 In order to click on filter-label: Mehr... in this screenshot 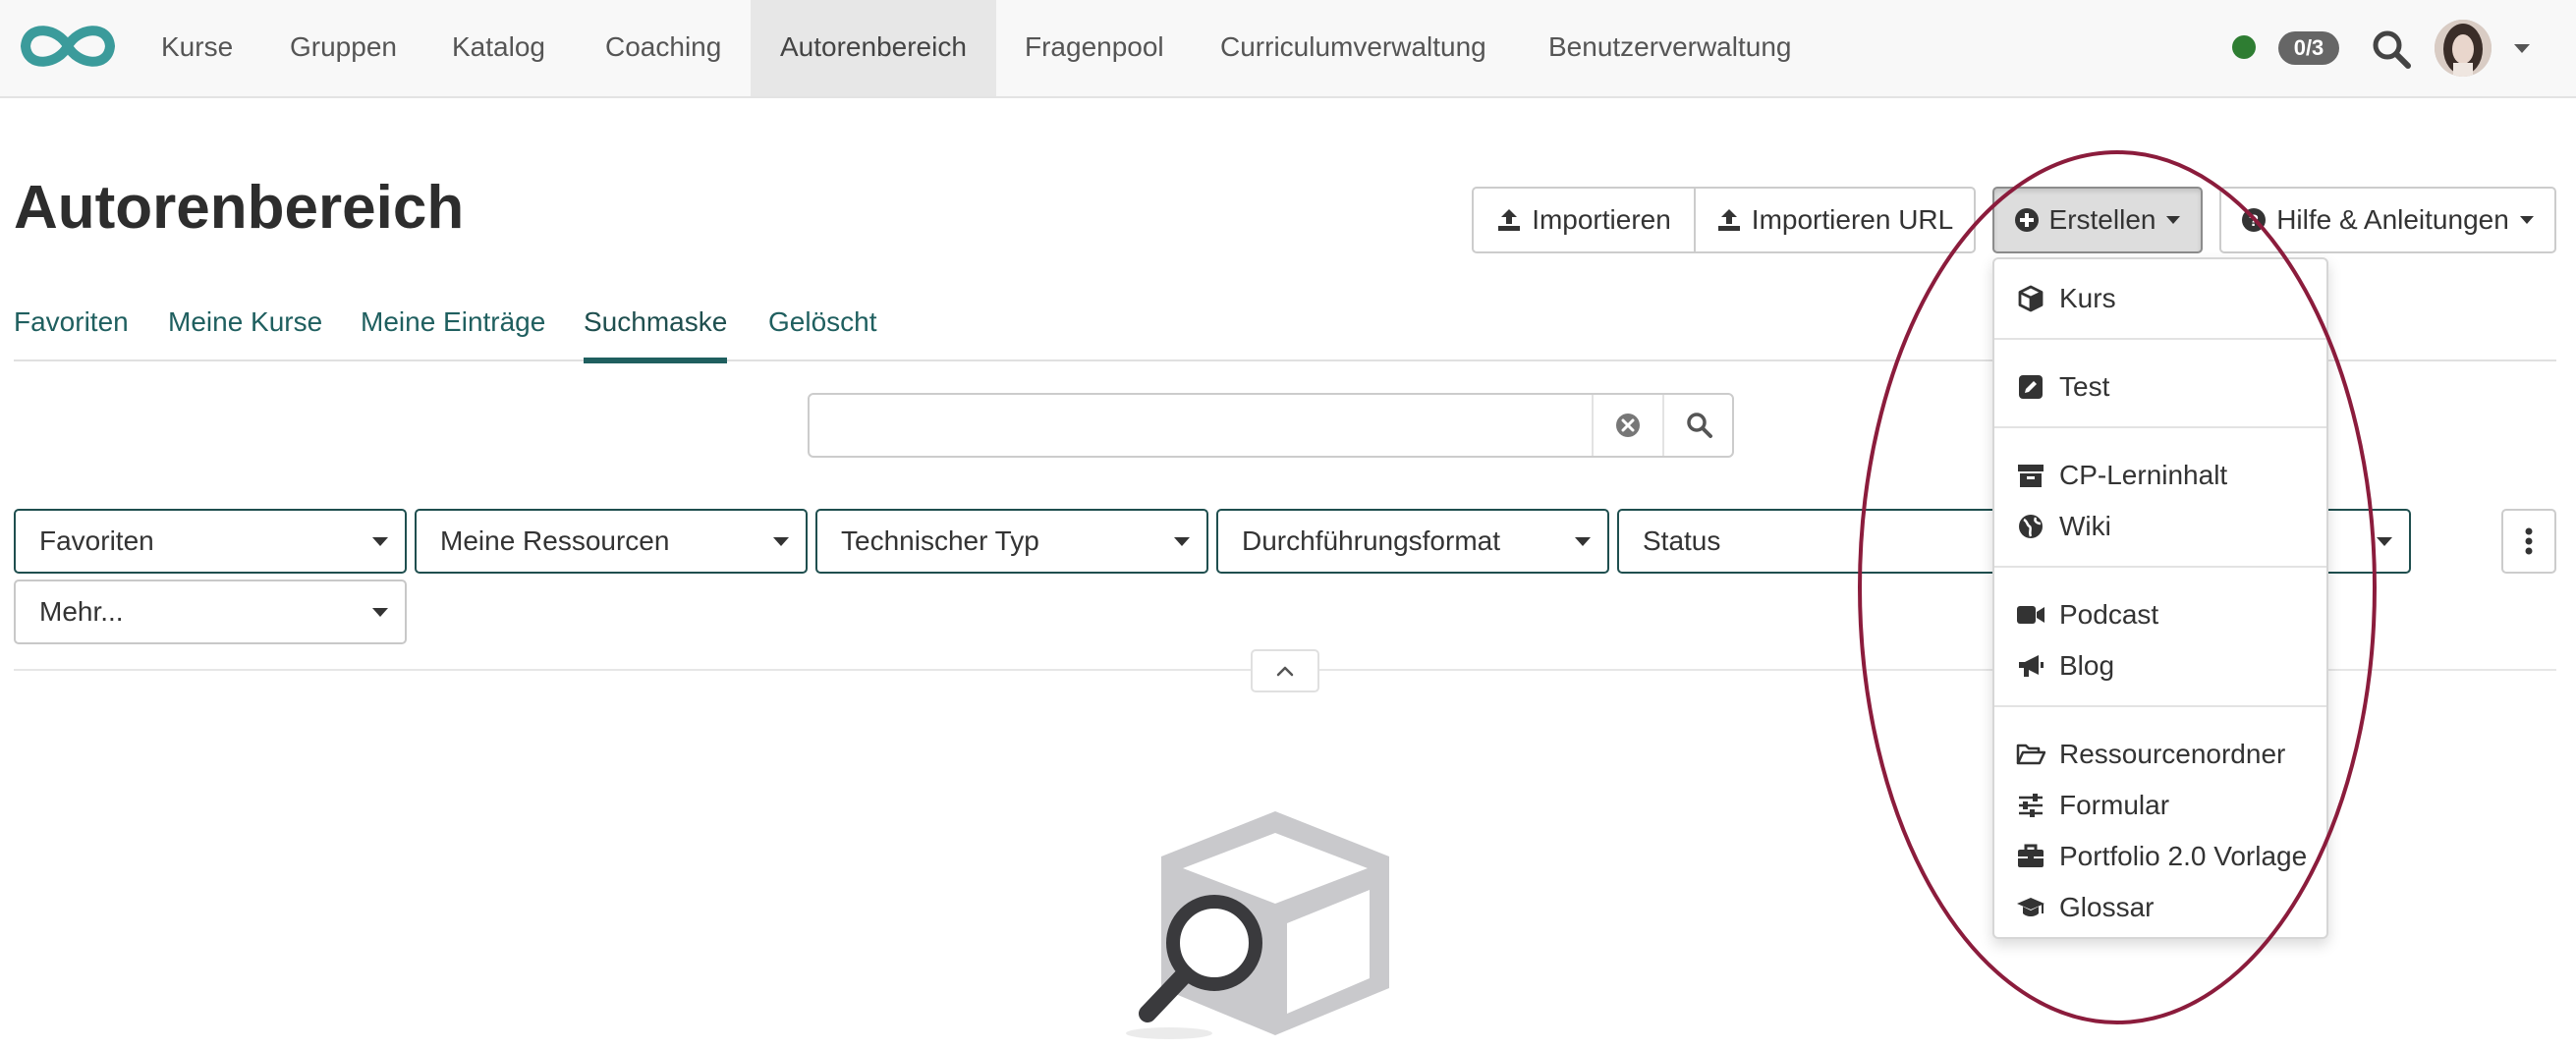, I will do `click(81, 611)`.